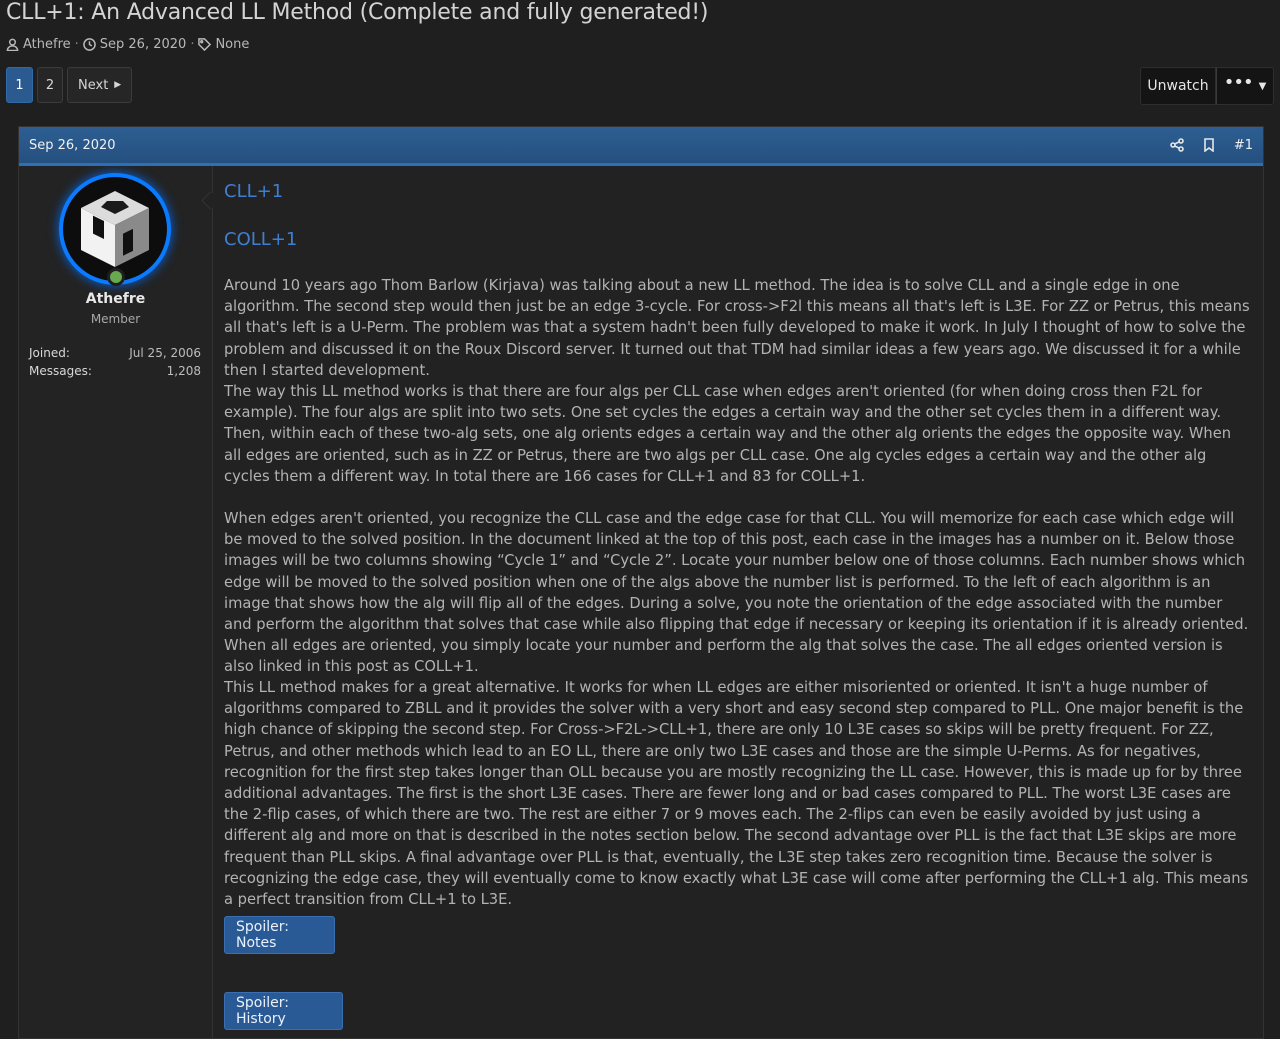  I want to click on thread-actions: Unwatch ••• ▼, so click(1207, 86).